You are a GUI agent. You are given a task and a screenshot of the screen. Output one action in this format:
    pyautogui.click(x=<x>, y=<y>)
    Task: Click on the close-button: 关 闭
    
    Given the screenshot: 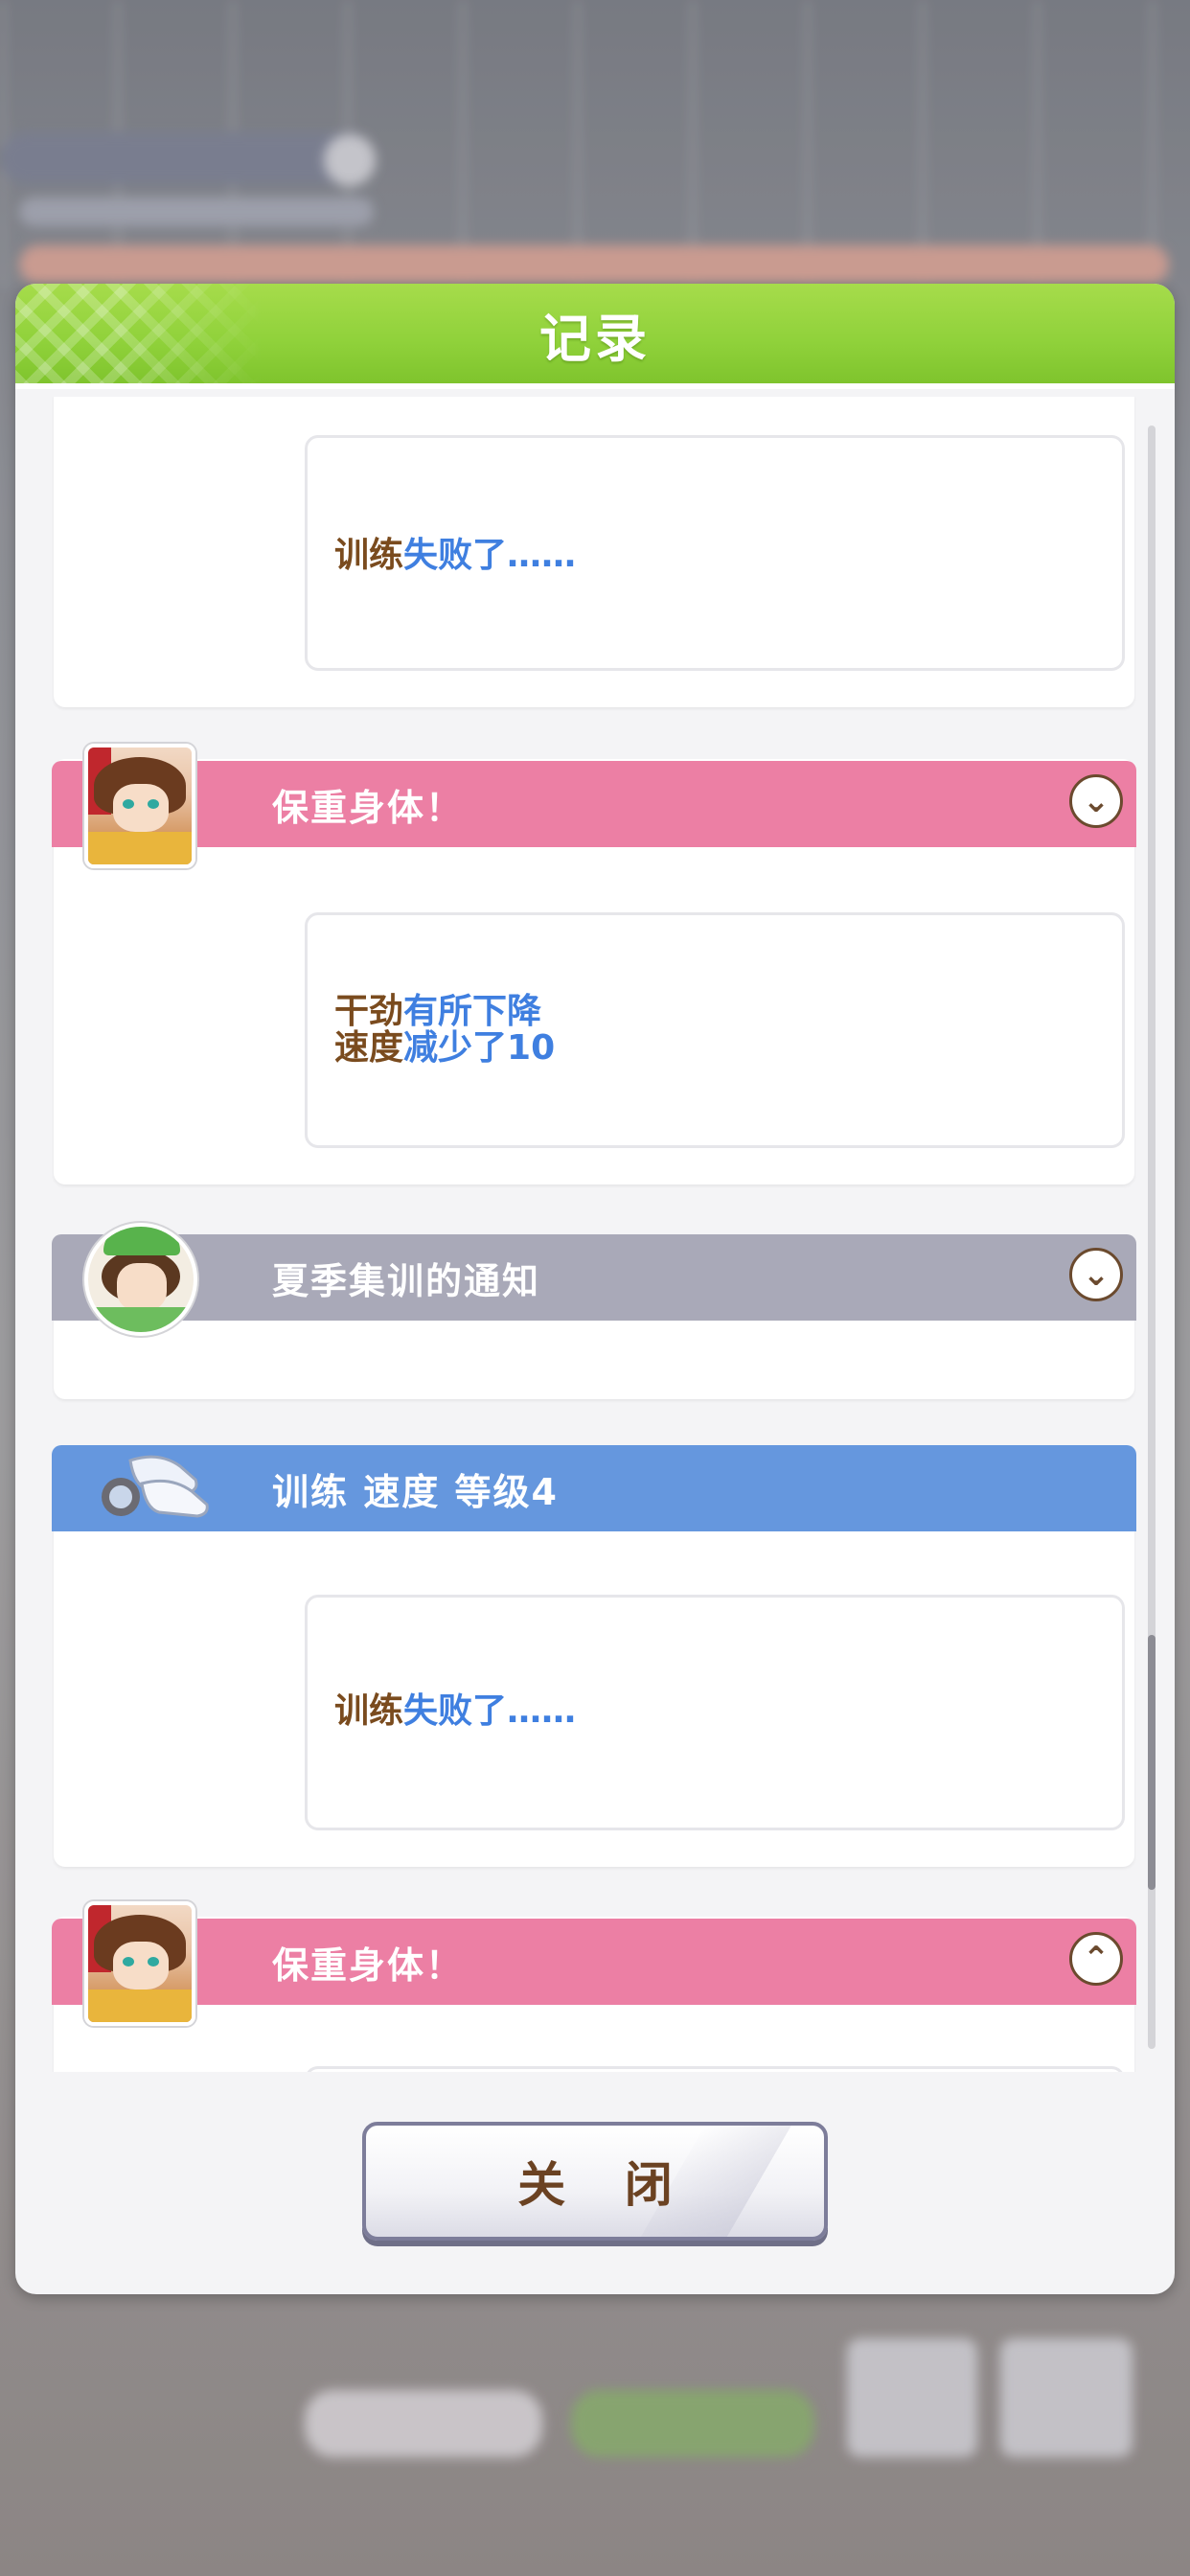 What is the action you would take?
    pyautogui.click(x=595, y=2181)
    